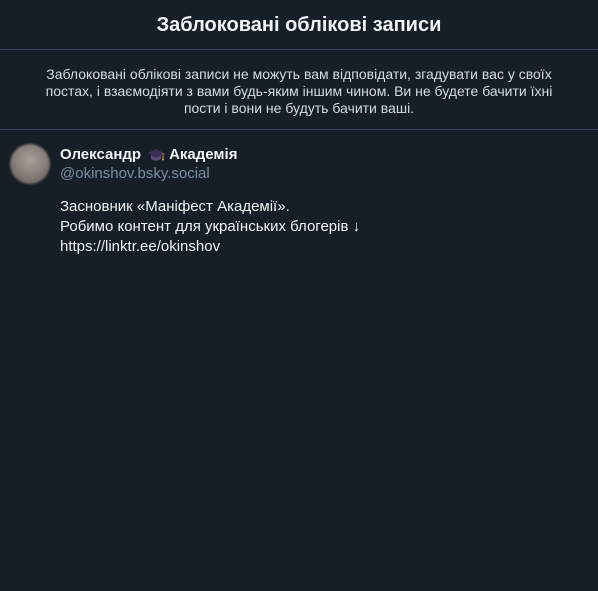 The width and height of the screenshot is (598, 591). What do you see at coordinates (324, 155) in the screenshot?
I see `display-name: Олександр Академія` at bounding box center [324, 155].